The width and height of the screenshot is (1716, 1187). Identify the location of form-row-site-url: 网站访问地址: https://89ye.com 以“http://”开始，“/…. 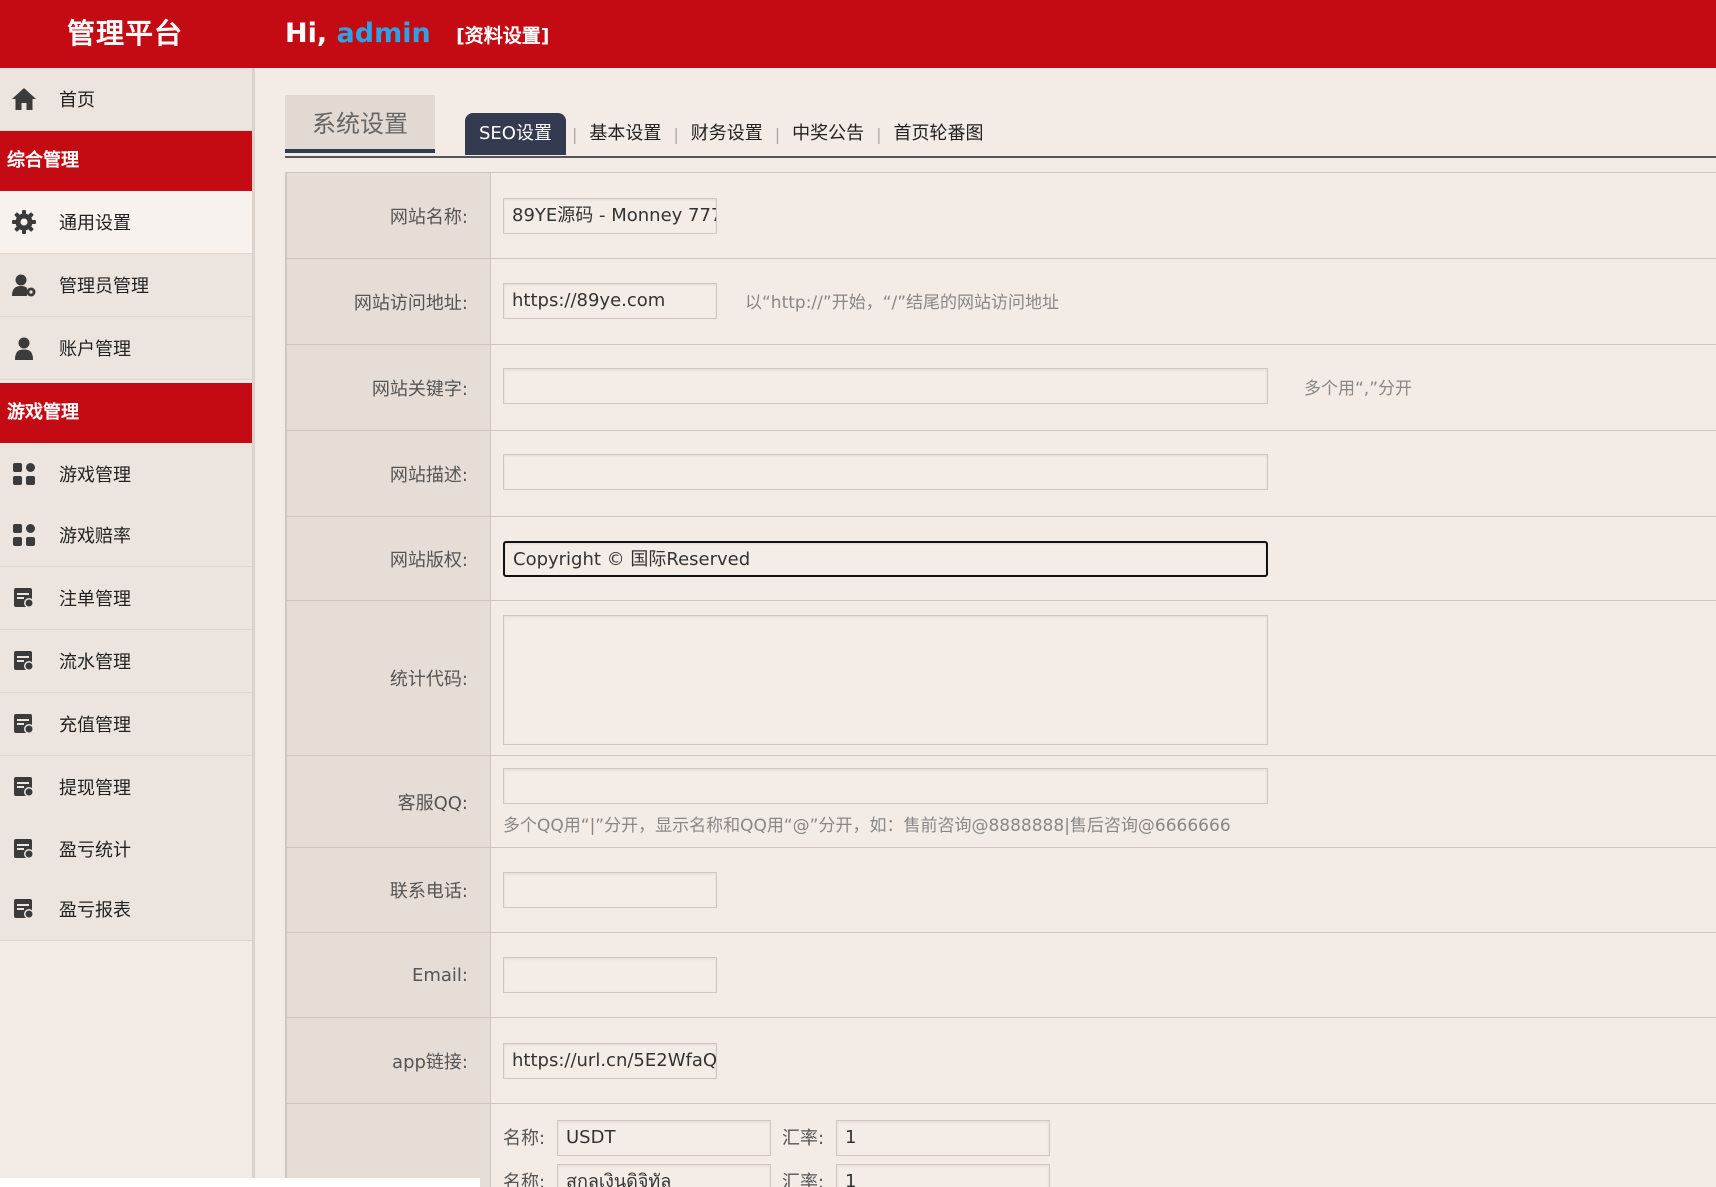
(1000, 301).